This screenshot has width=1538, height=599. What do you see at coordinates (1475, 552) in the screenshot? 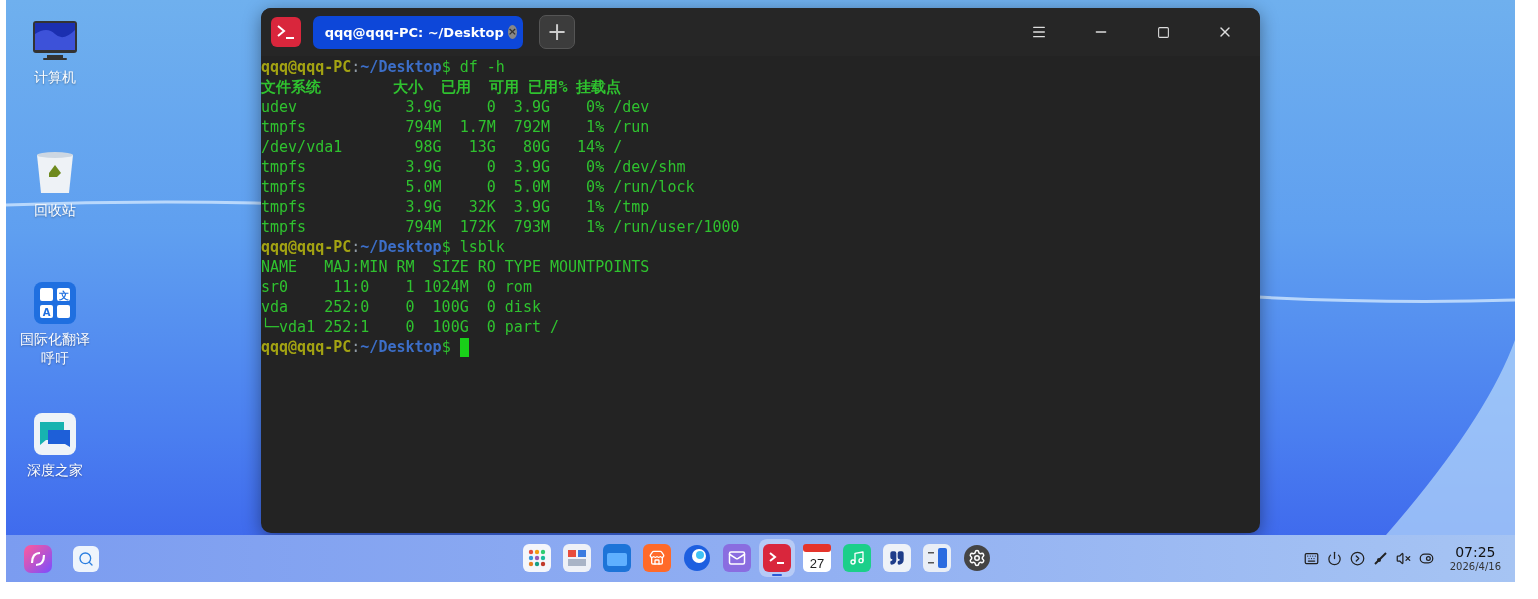
I see `clock-time: 07:25` at bounding box center [1475, 552].